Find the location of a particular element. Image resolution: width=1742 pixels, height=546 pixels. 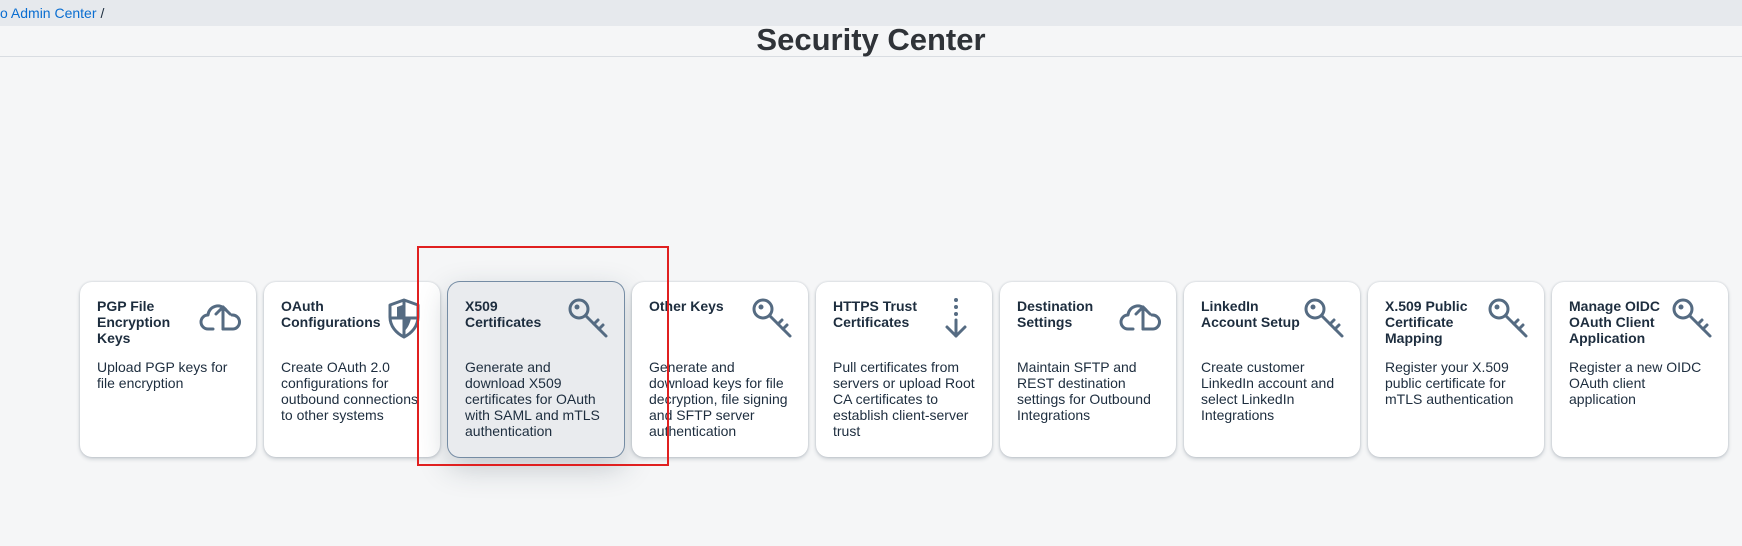

breadcrumb: o Admin Center / is located at coordinates (52, 13).